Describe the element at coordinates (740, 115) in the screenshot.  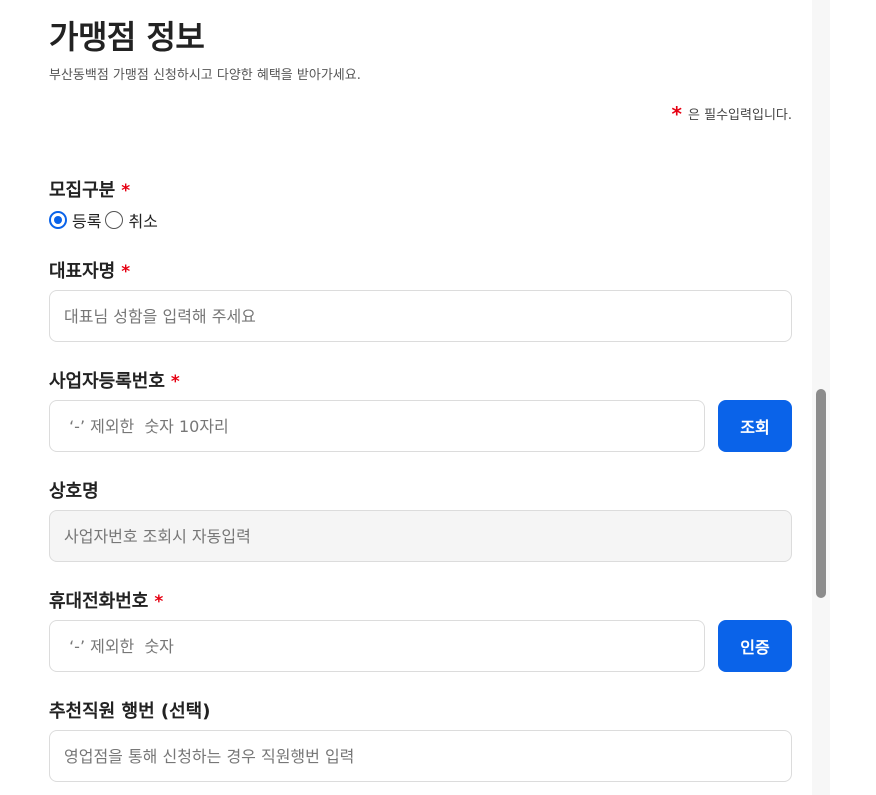
I see `required-note-text: 은 필수입력입니다.` at that location.